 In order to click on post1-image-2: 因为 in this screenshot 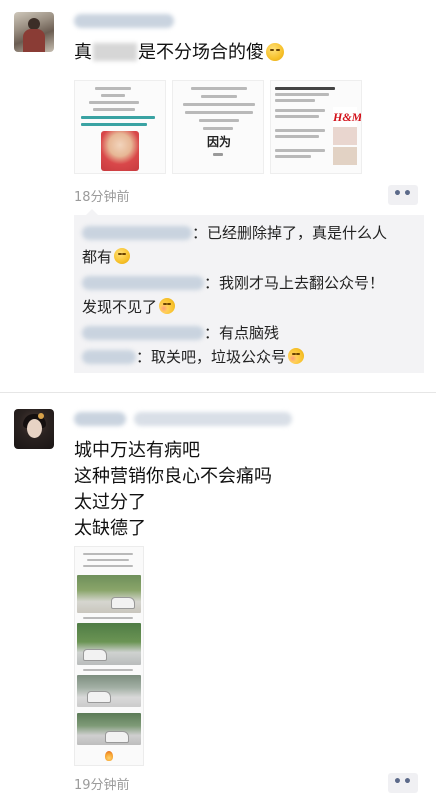, I will do `click(218, 127)`.